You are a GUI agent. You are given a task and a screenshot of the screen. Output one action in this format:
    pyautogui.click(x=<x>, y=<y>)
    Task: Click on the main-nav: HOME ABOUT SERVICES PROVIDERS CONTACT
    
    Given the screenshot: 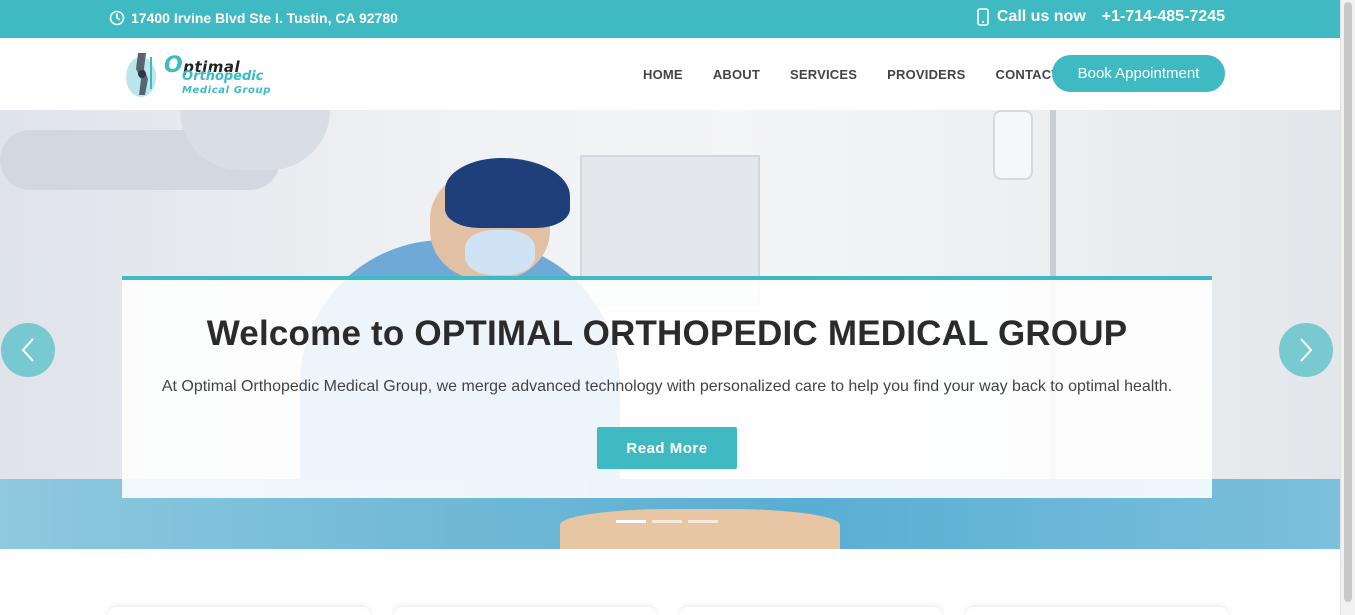 What is the action you would take?
    pyautogui.click(x=851, y=74)
    